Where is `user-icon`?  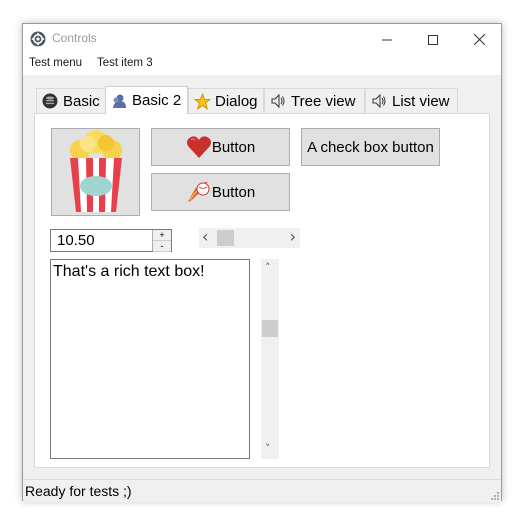
user-icon is located at coordinates (119, 101).